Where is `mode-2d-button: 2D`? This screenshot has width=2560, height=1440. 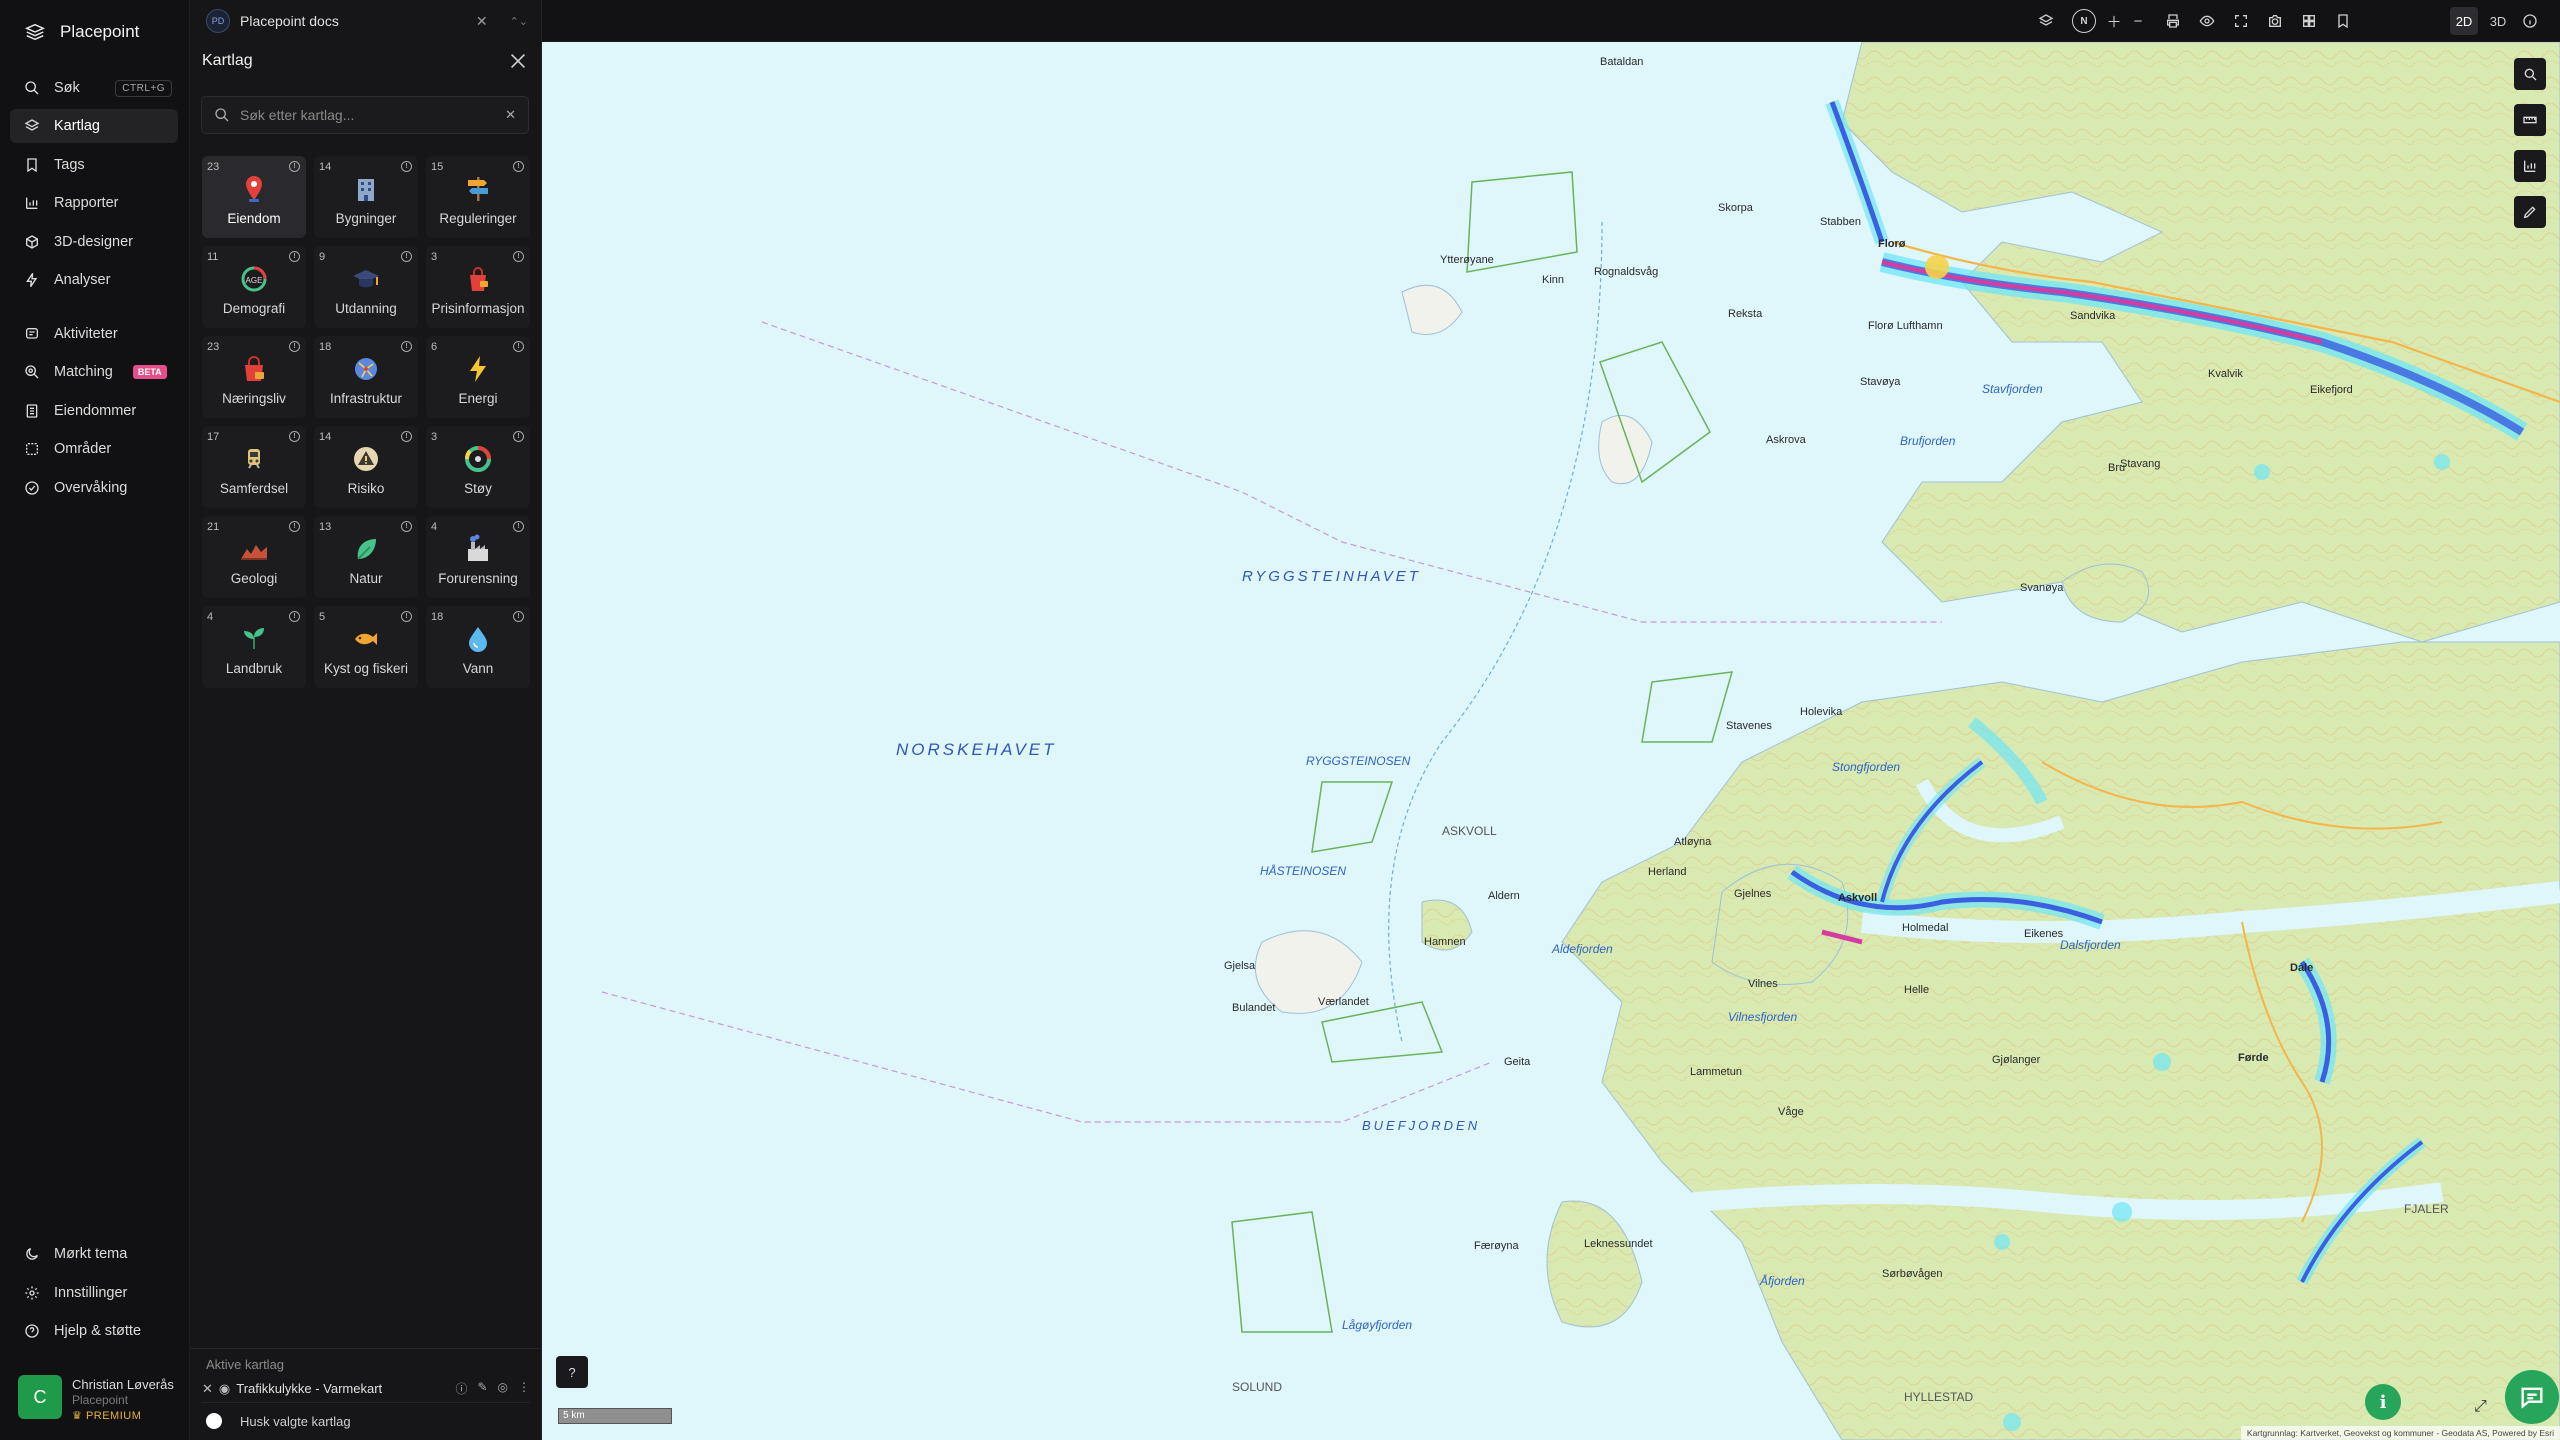
mode-2d-button: 2D is located at coordinates (2464, 21).